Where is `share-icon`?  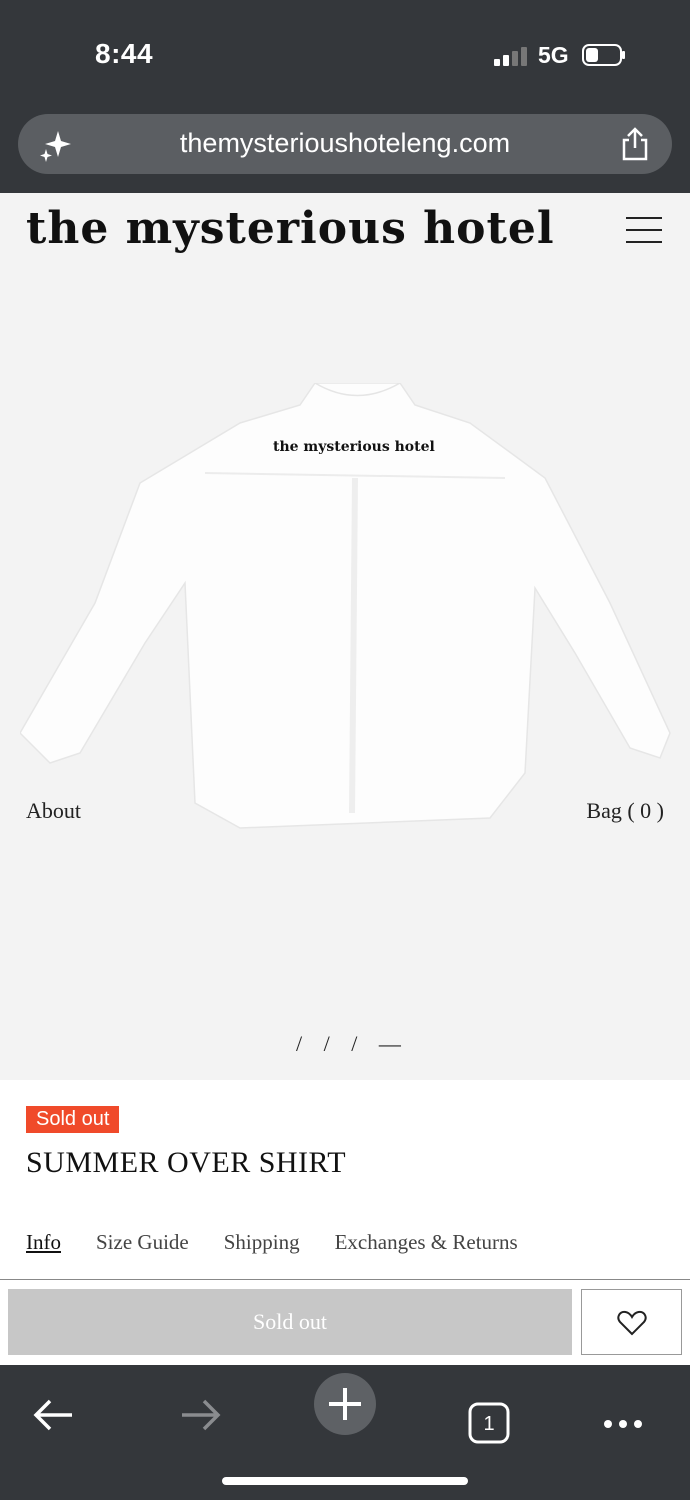 share-icon is located at coordinates (635, 144).